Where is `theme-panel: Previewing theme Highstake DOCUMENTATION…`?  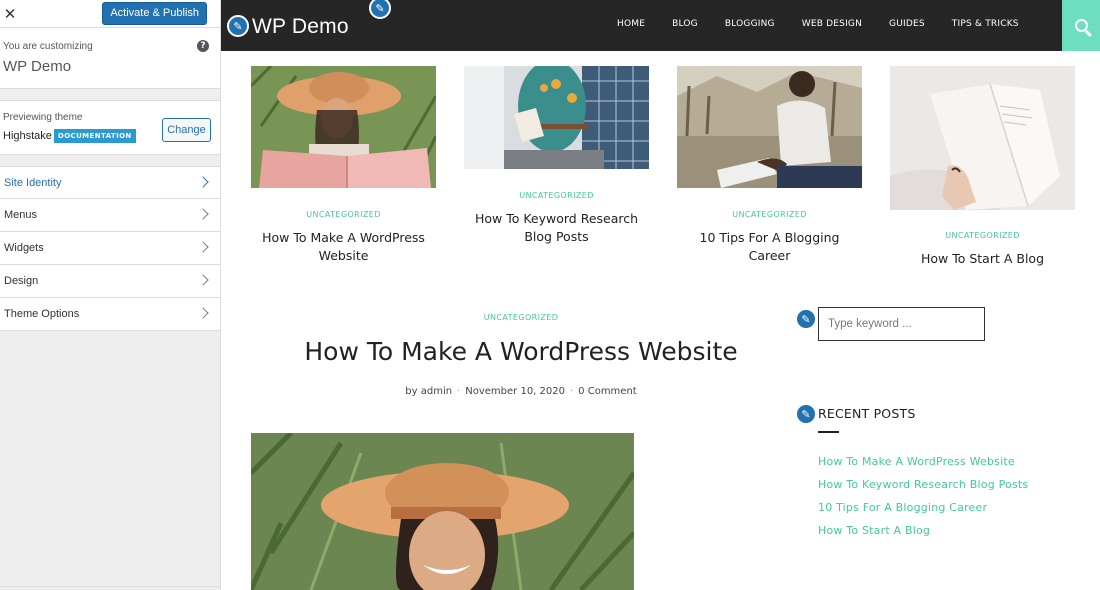
theme-panel: Previewing theme Highstake DOCUMENTATION… is located at coordinates (110, 127).